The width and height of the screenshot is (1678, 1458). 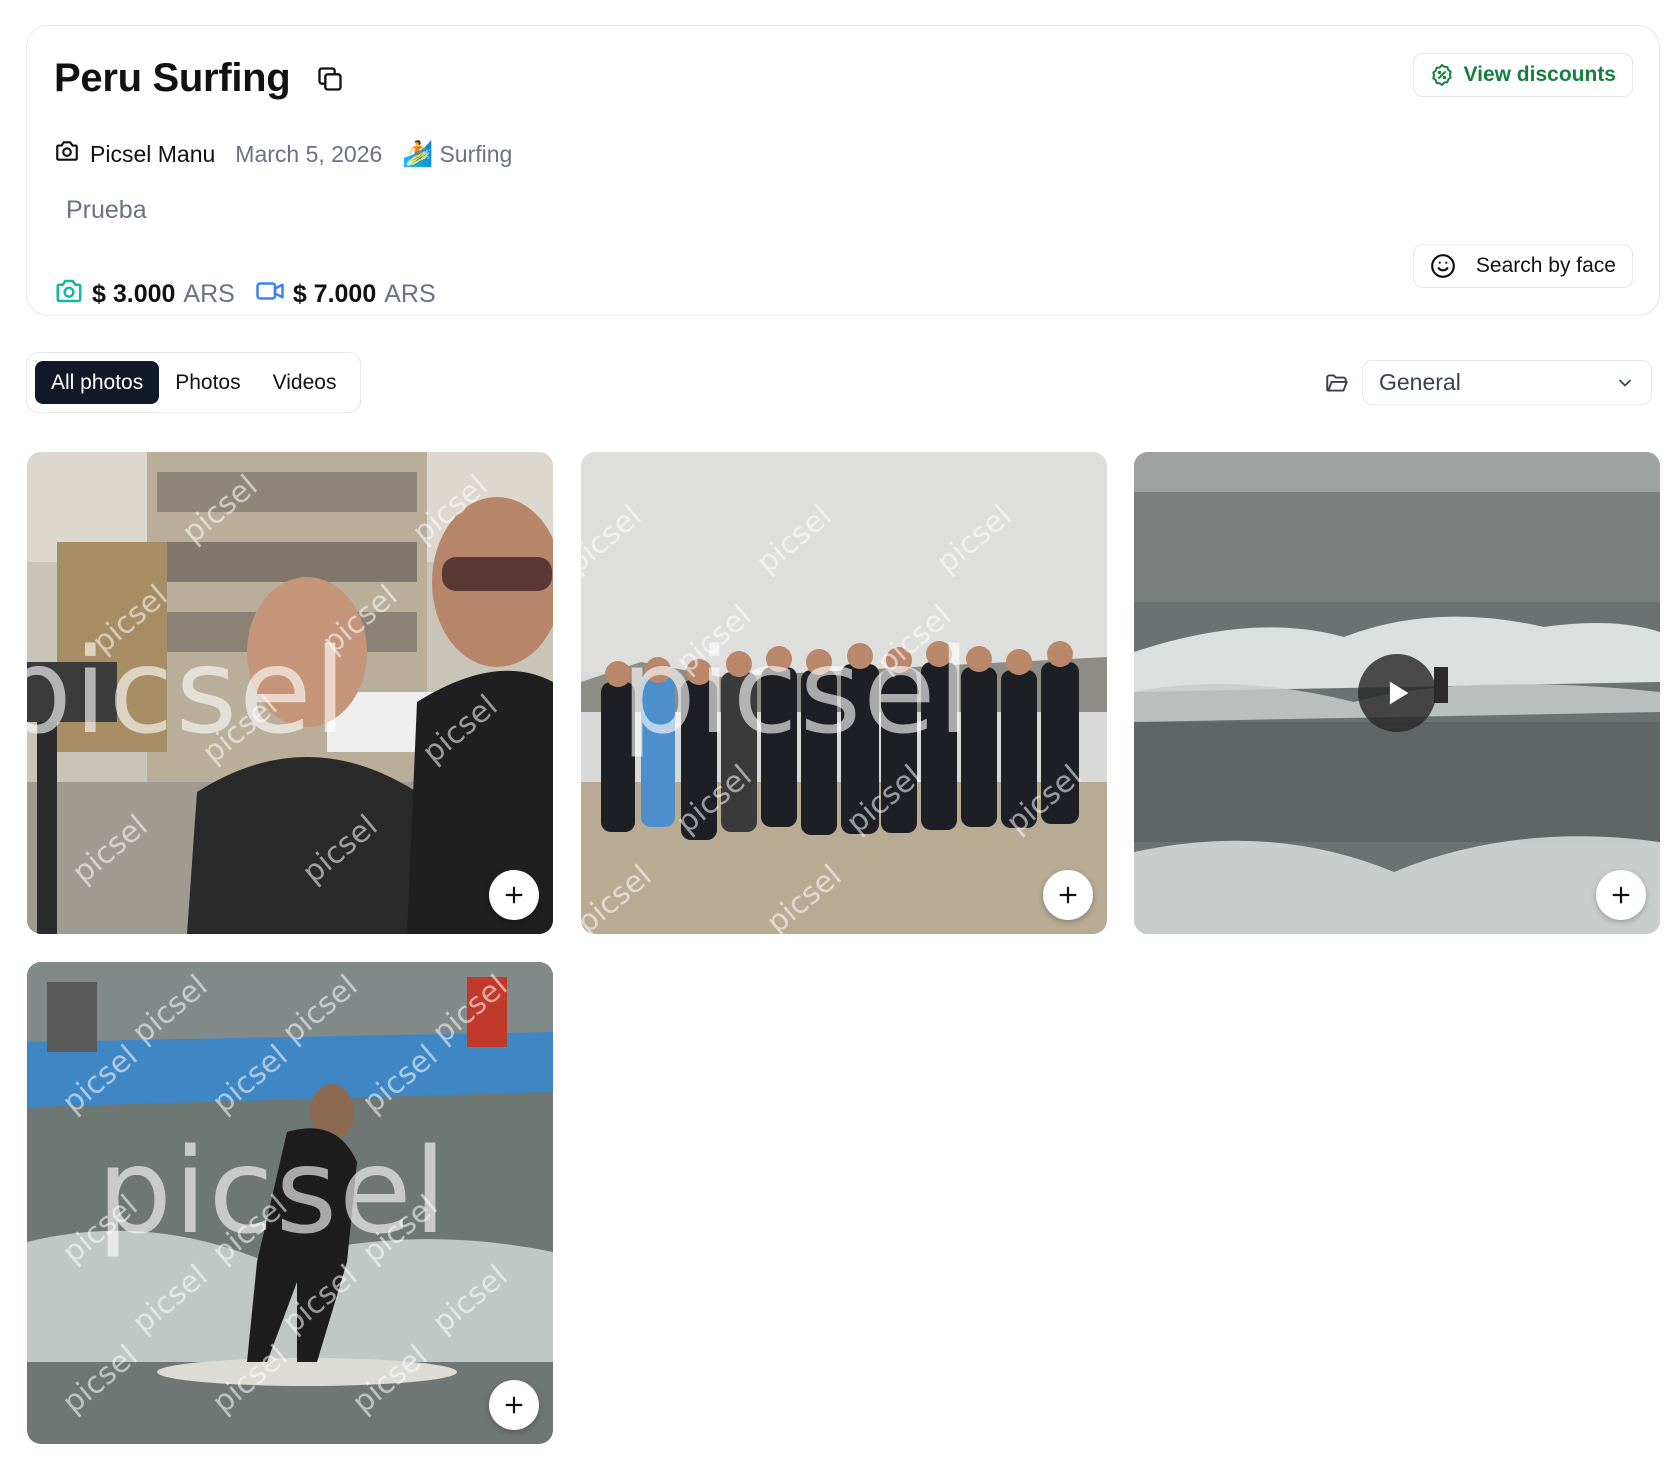 I want to click on tab-videos: Videos, so click(x=305, y=382).